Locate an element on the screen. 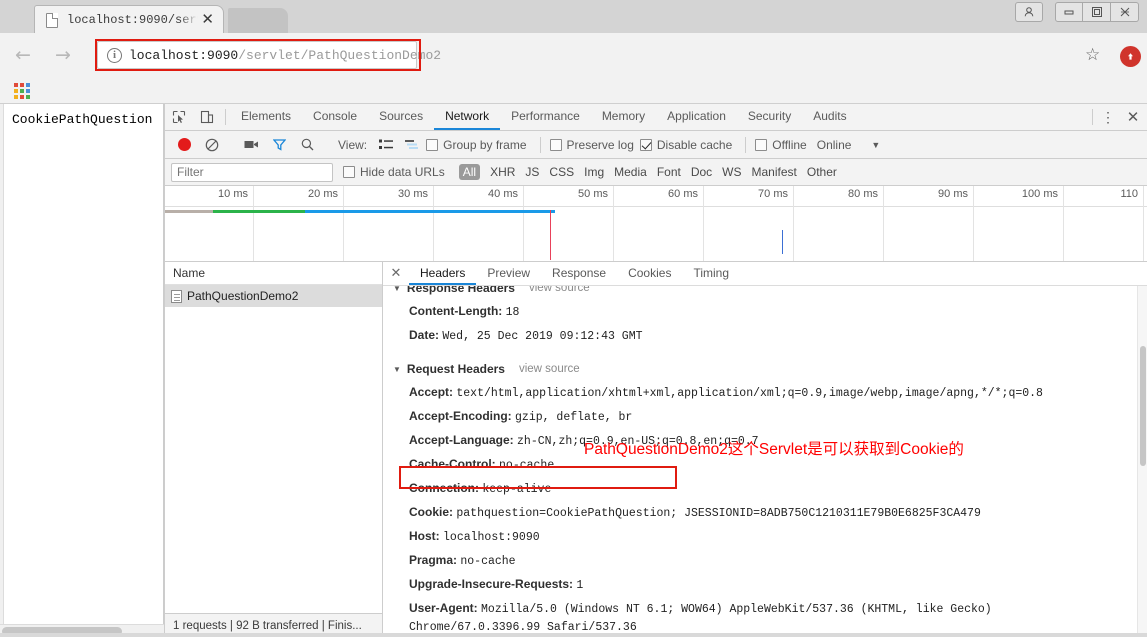  apps-grid-icon is located at coordinates (22, 91).